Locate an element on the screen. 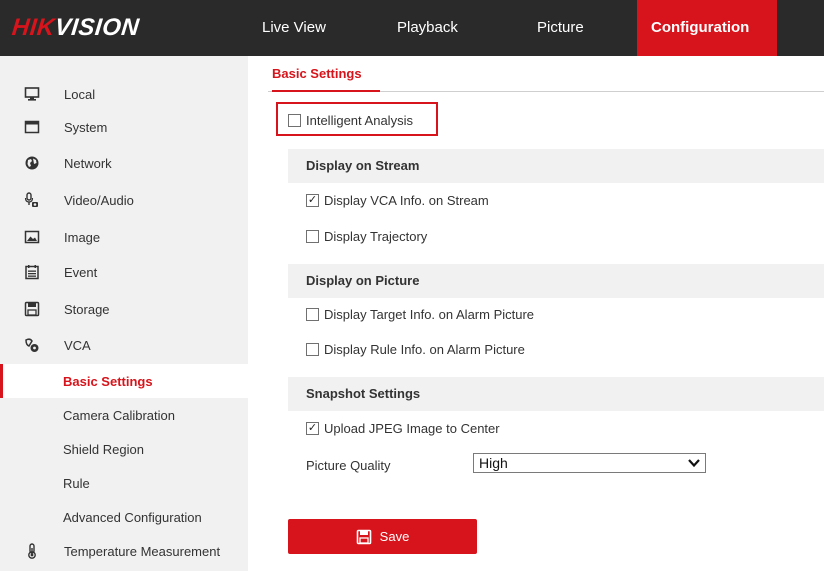 The image size is (824, 571). sidebar-subitem-advanced-configuration: Advanced Configuration is located at coordinates (124, 517).